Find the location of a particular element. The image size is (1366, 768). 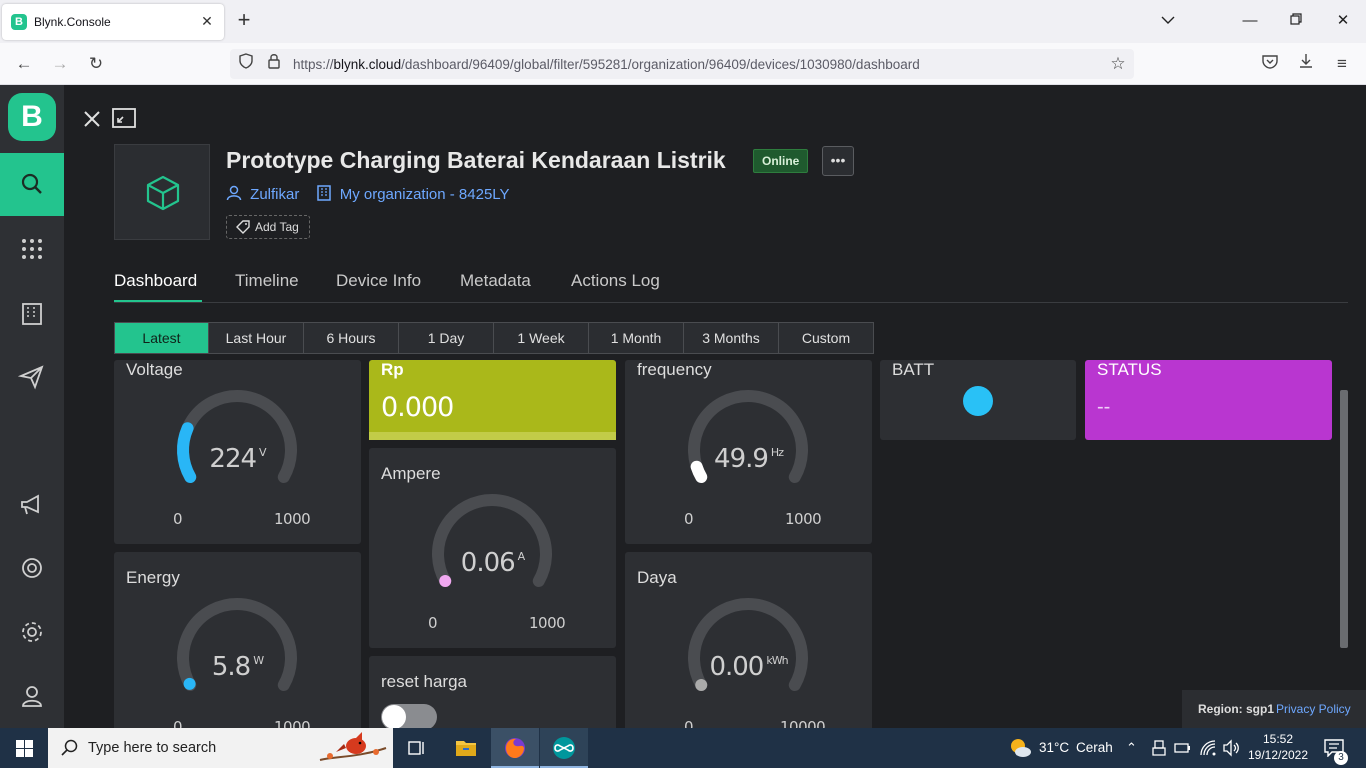

widget-title: STATUS is located at coordinates (1129, 369).